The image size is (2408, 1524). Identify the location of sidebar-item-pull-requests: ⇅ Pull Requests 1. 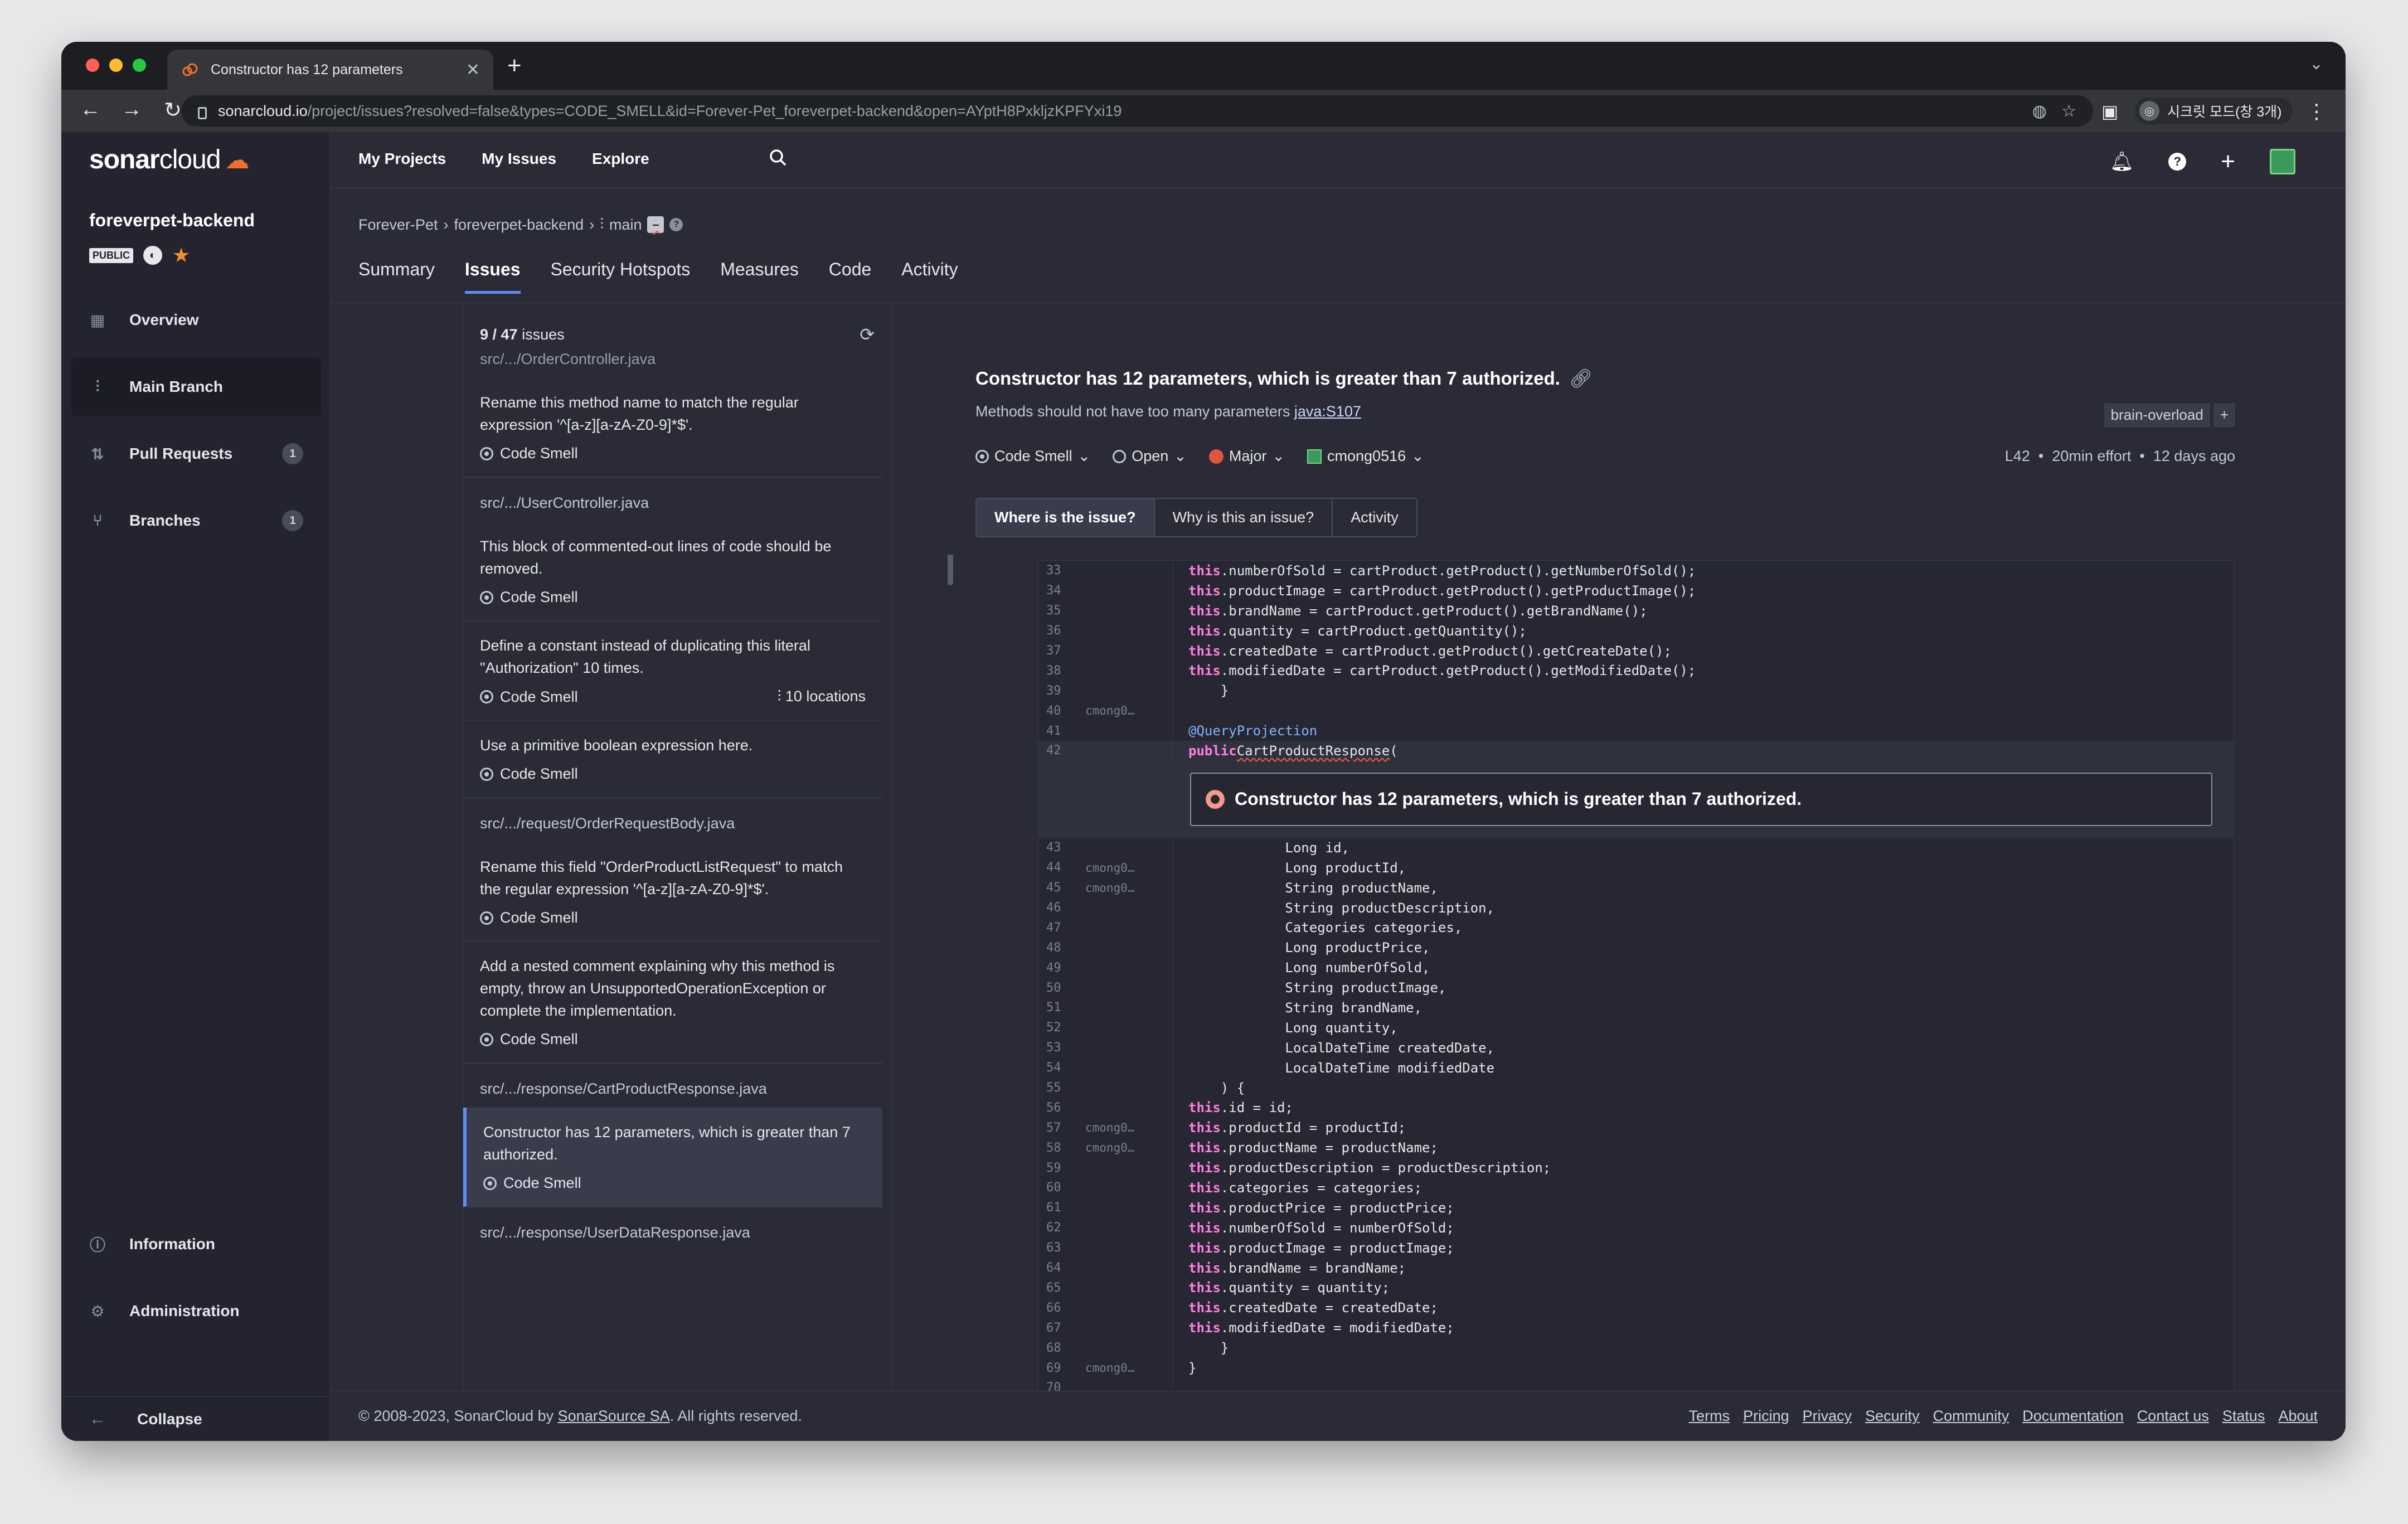
(196, 454).